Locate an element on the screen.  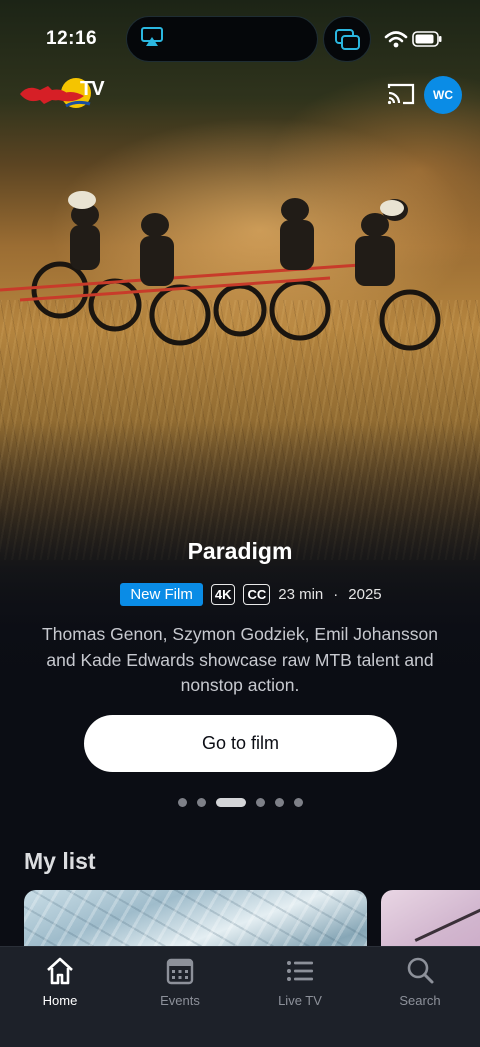
airplay-icon is located at coordinates (152, 36).